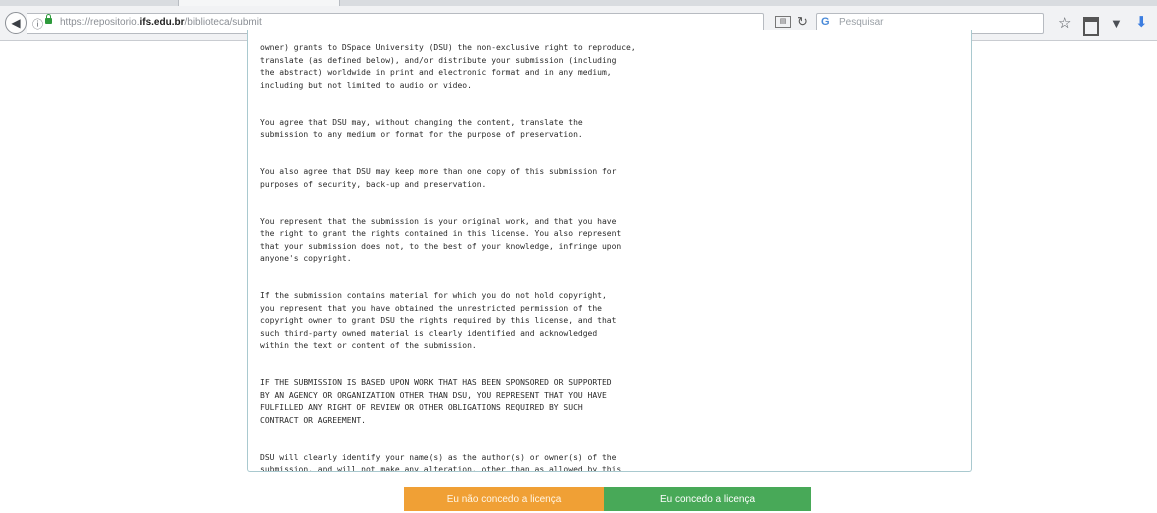 Image resolution: width=1157 pixels, height=513 pixels. Describe the element at coordinates (707, 499) in the screenshot. I see `accept-license-button: Eu concedo a licença` at that location.